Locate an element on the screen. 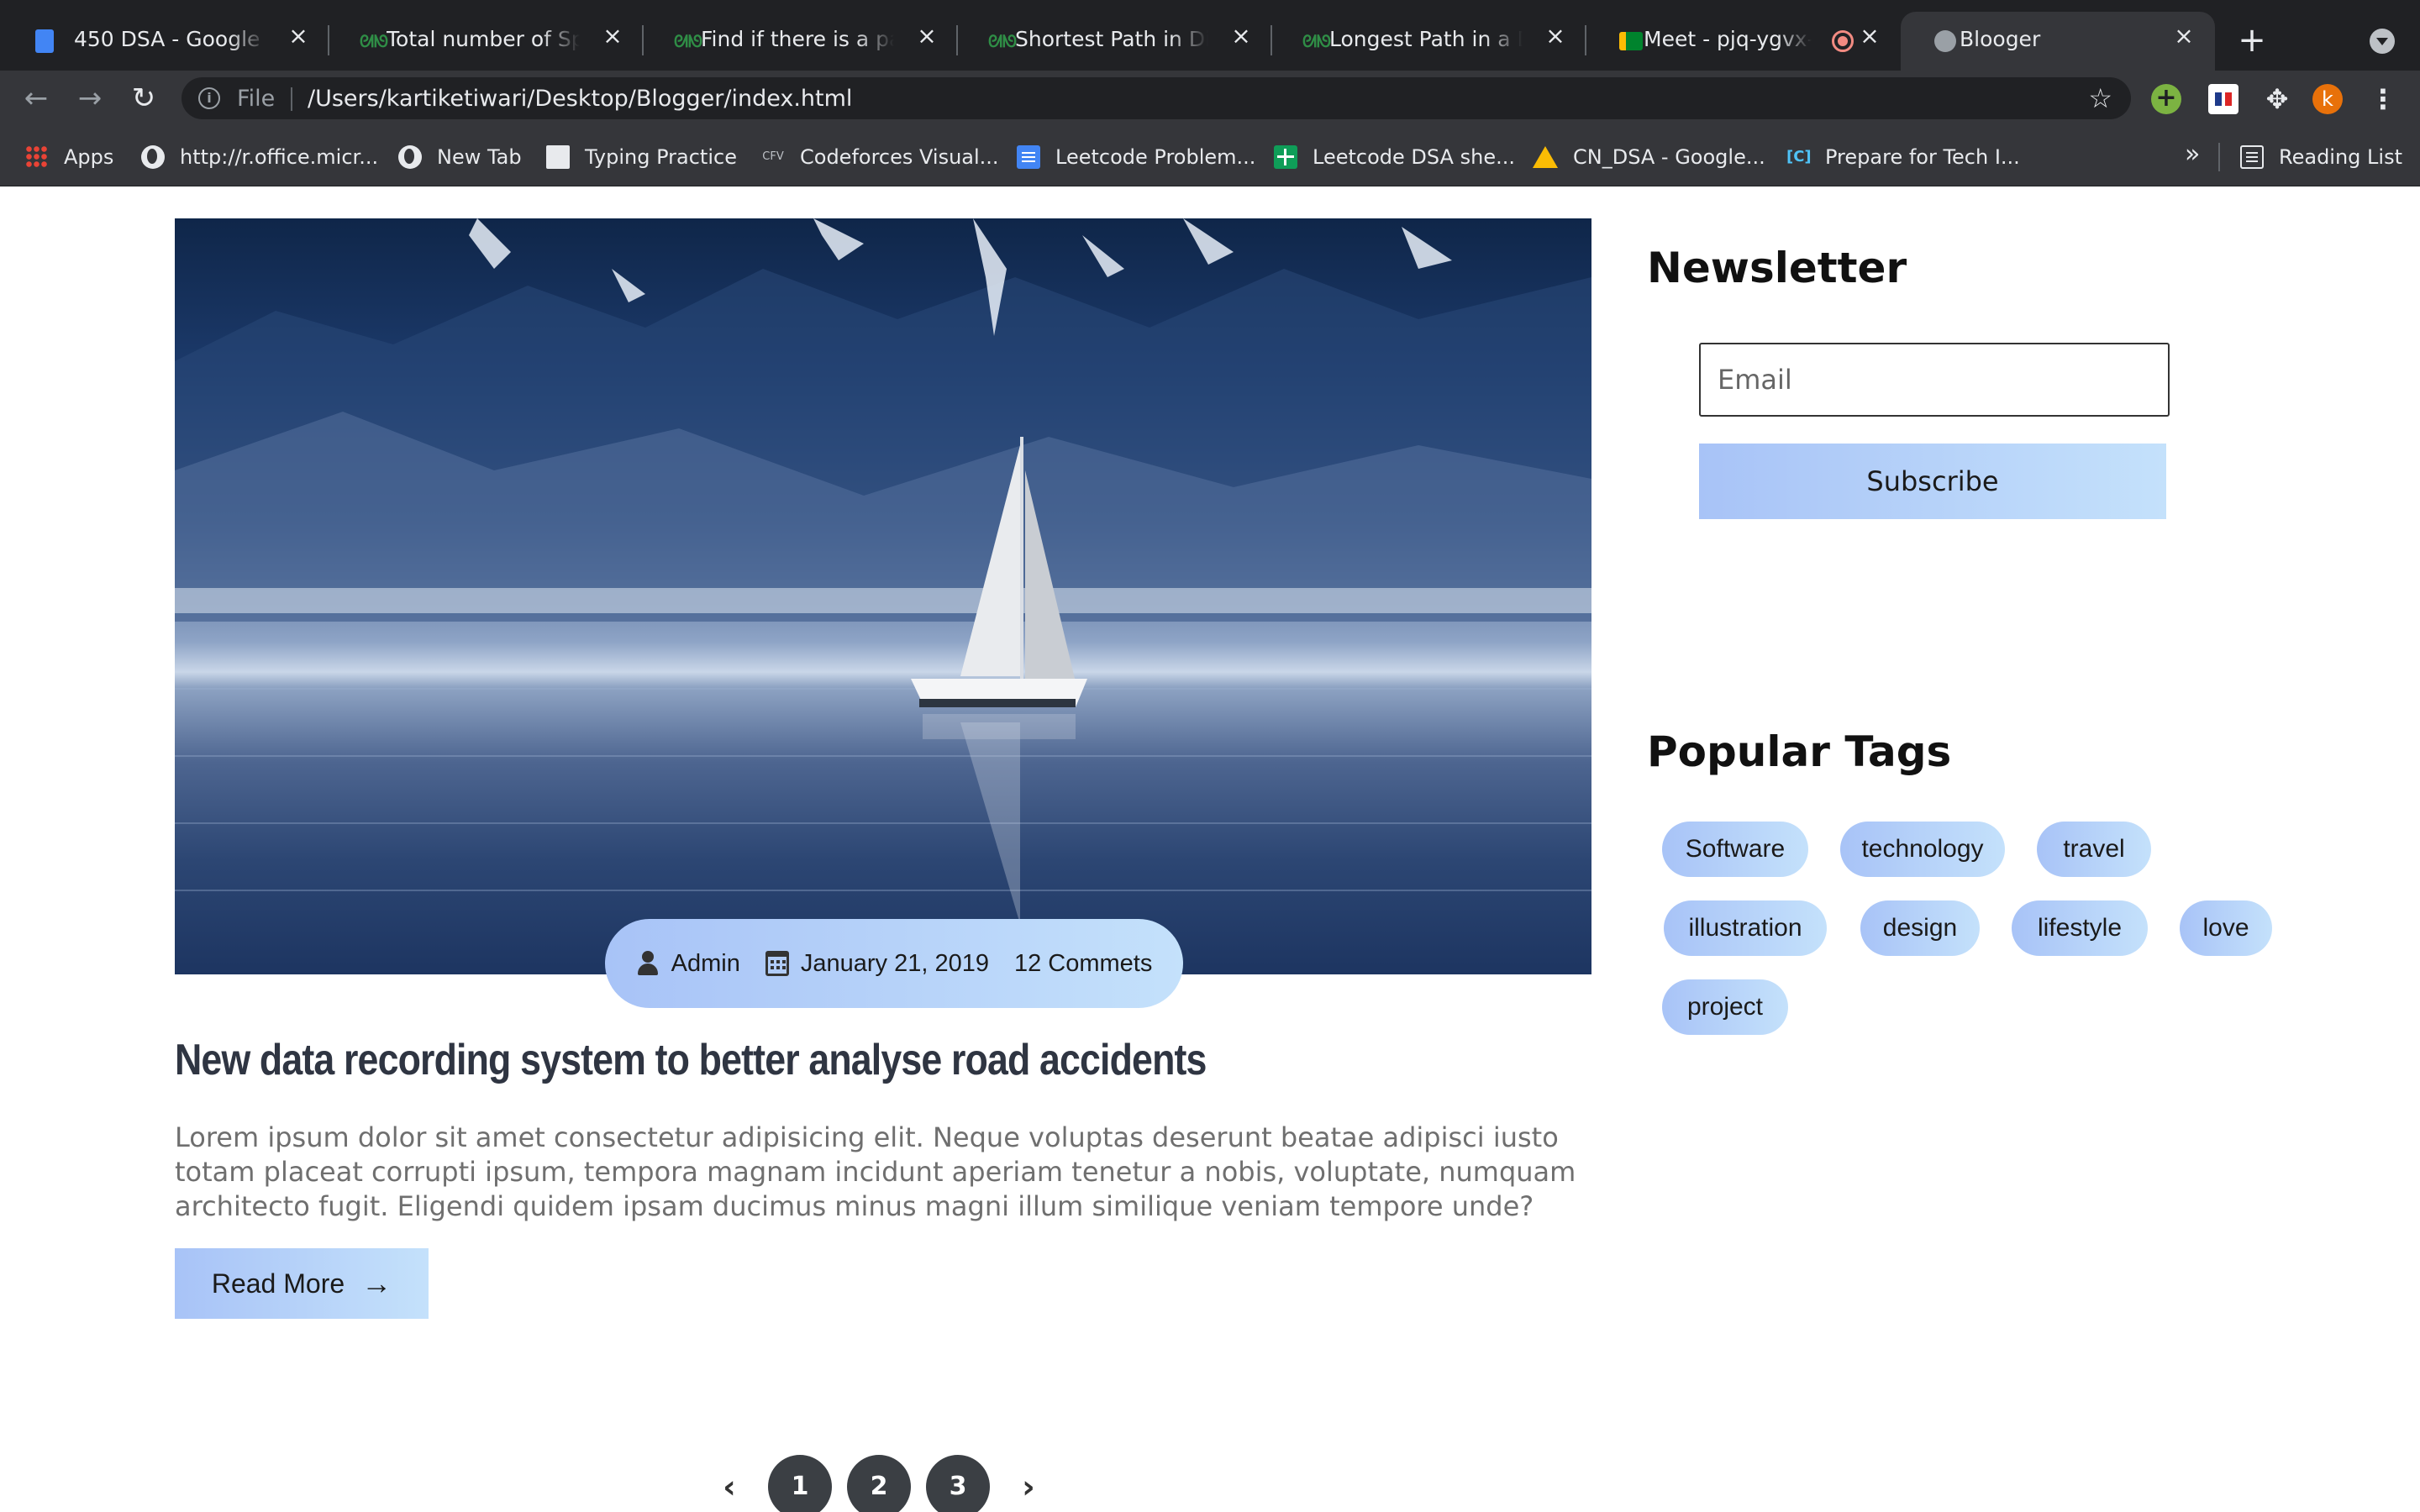  read-more-label: Read More is located at coordinates (278, 1283).